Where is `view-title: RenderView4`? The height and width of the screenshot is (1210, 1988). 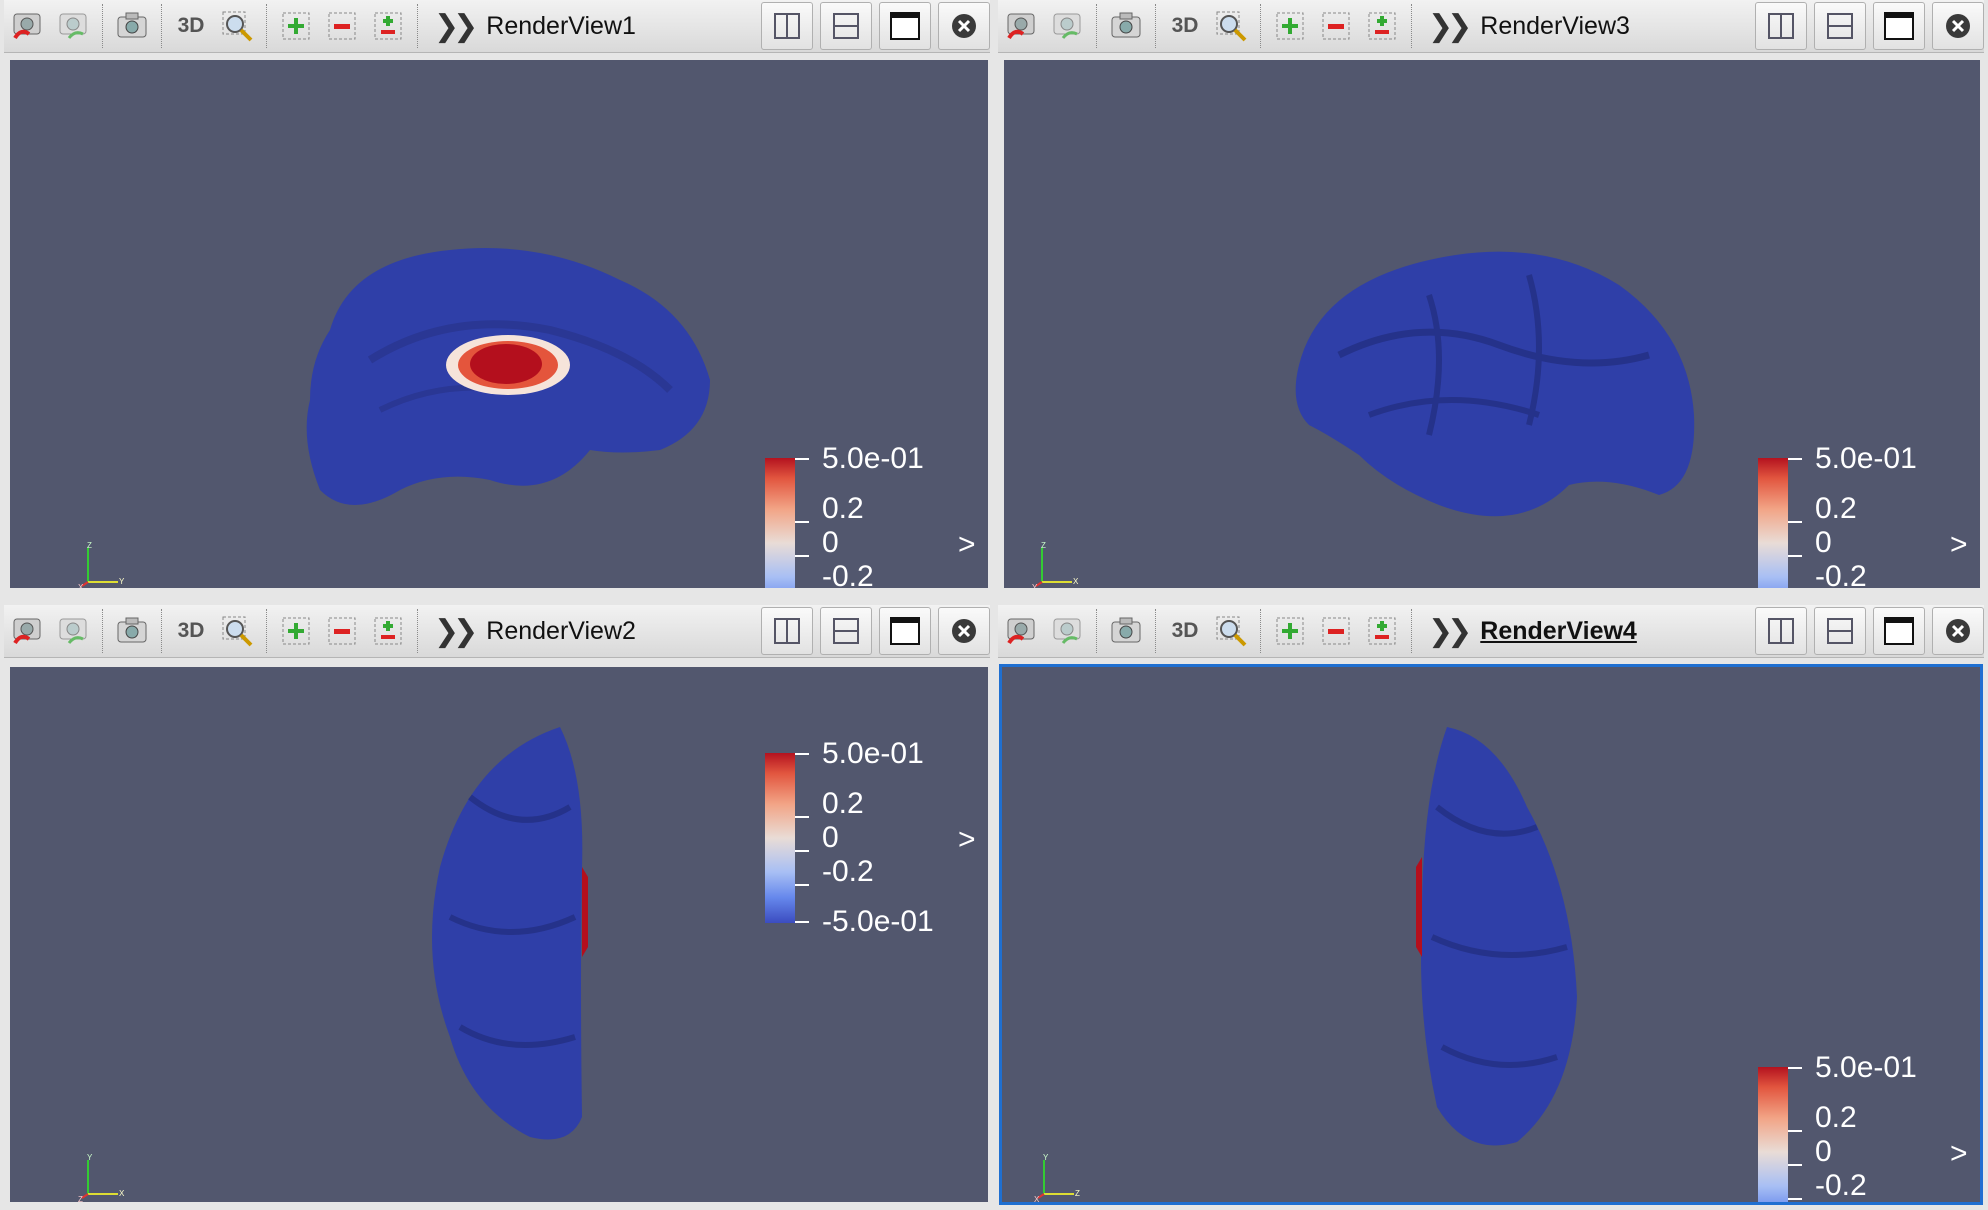
view-title: RenderView4 is located at coordinates (1558, 631).